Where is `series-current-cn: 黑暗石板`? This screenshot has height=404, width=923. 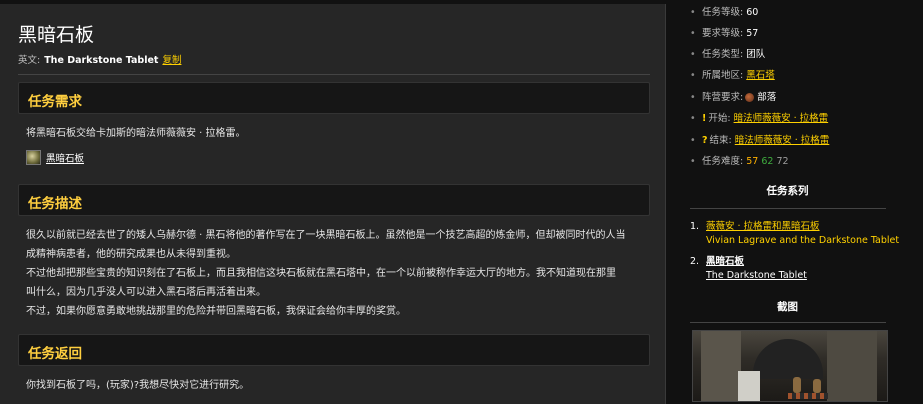 series-current-cn: 黑暗石板 is located at coordinates (725, 261).